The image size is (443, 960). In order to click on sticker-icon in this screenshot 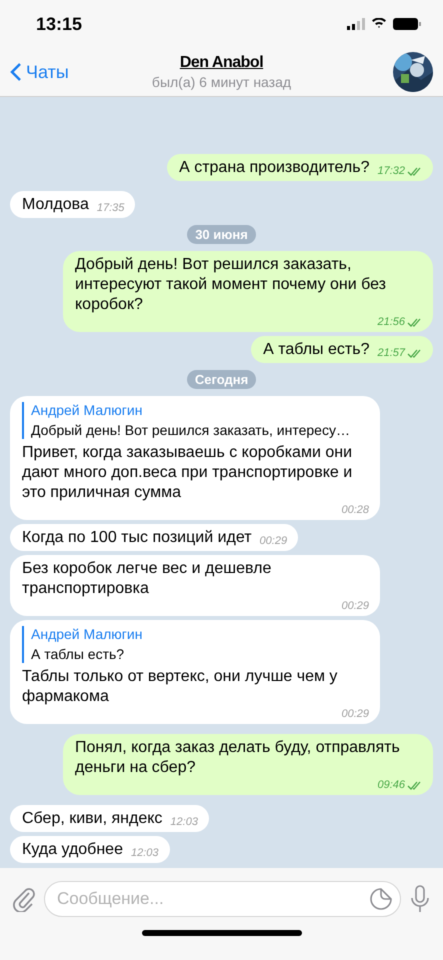, I will do `click(381, 899)`.